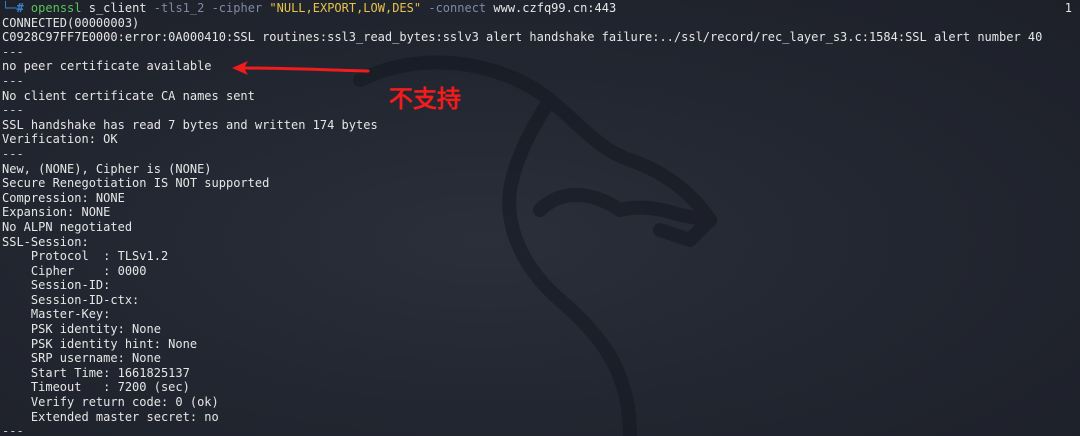 Image resolution: width=1080 pixels, height=436 pixels. What do you see at coordinates (301, 68) in the screenshot?
I see `red-arrow-icon` at bounding box center [301, 68].